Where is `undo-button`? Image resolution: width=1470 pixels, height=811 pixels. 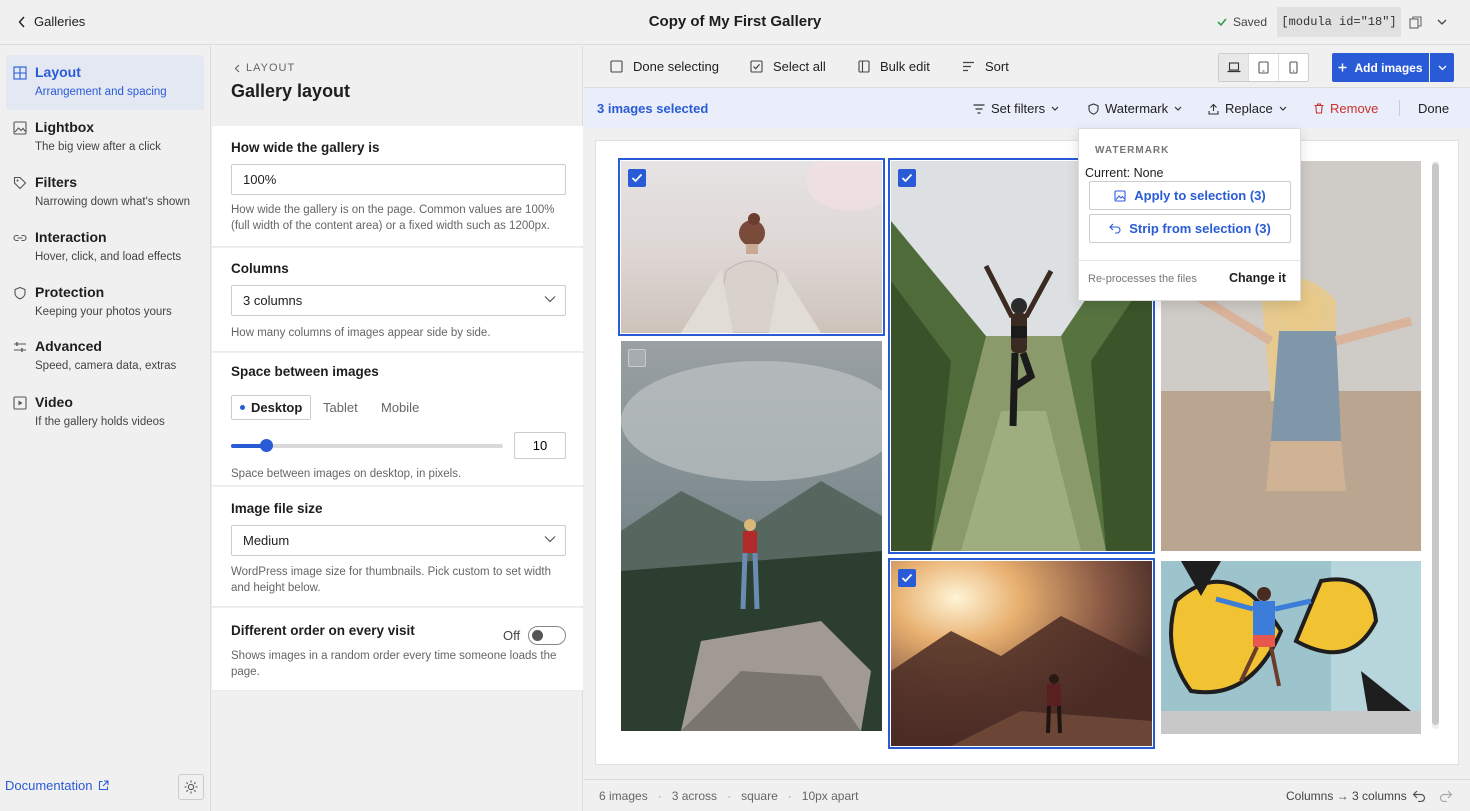
undo-button is located at coordinates (1419, 796).